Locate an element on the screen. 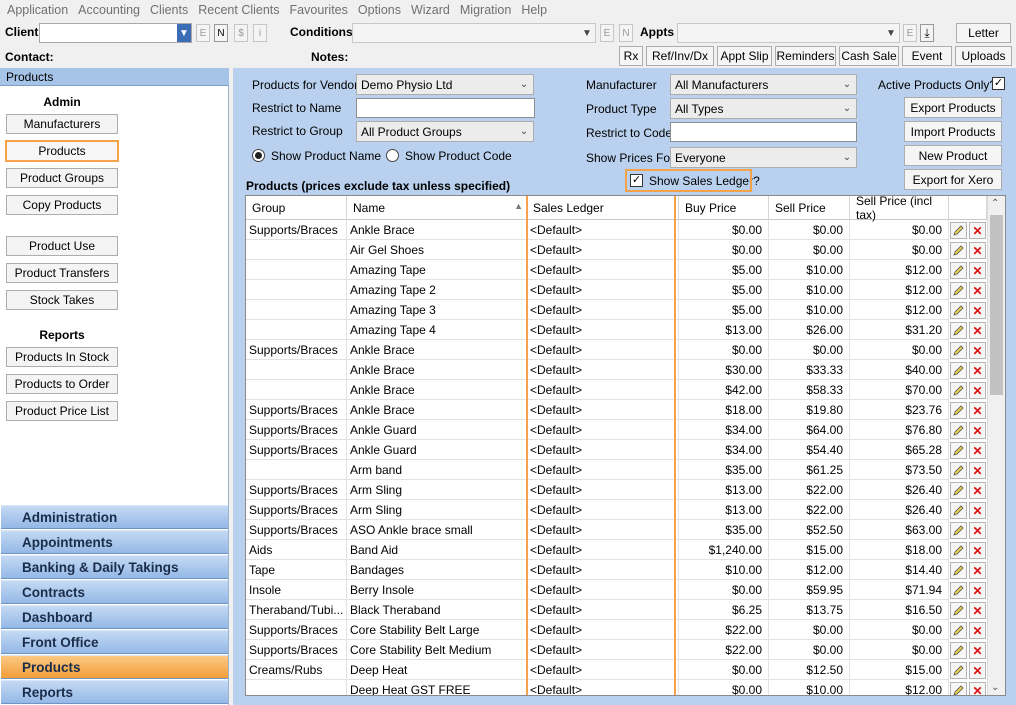 The height and width of the screenshot is (705, 1016). client-combo: ▼ is located at coordinates (115, 33).